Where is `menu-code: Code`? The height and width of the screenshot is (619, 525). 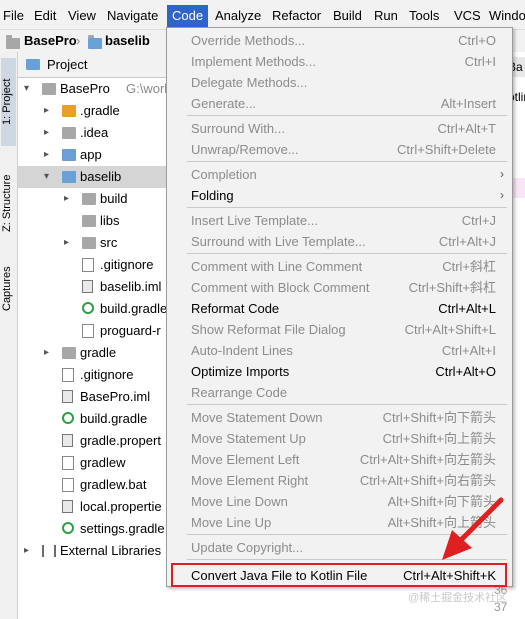 menu-code: Code is located at coordinates (188, 16).